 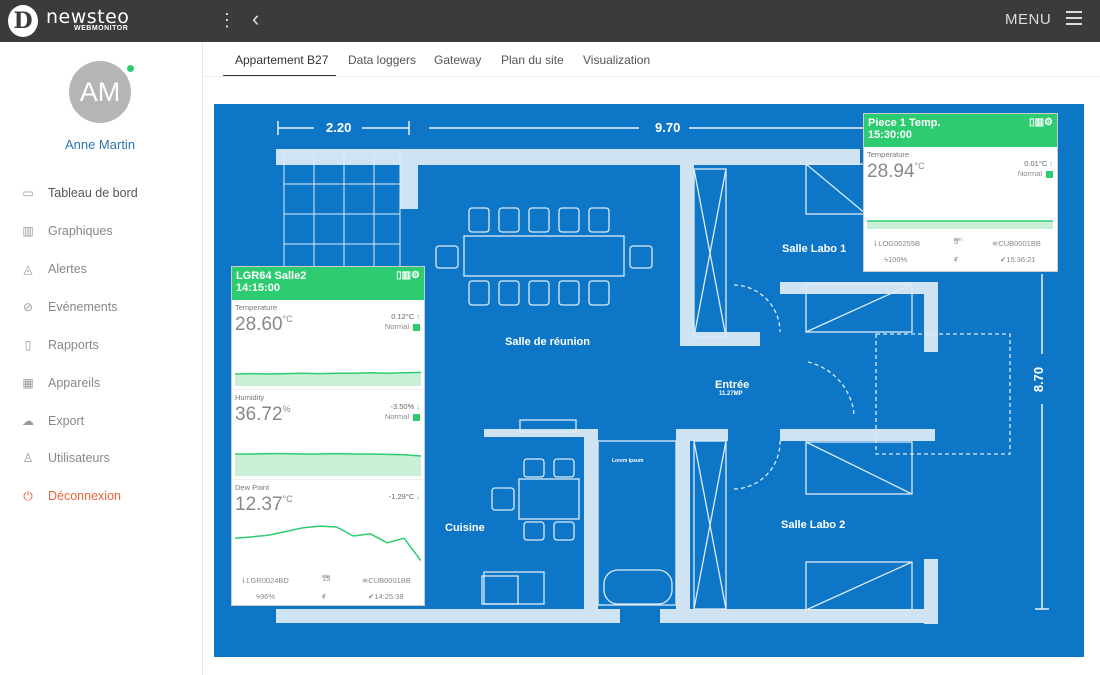 What do you see at coordinates (74, 383) in the screenshot?
I see `sidebar-item-label: Appareils` at bounding box center [74, 383].